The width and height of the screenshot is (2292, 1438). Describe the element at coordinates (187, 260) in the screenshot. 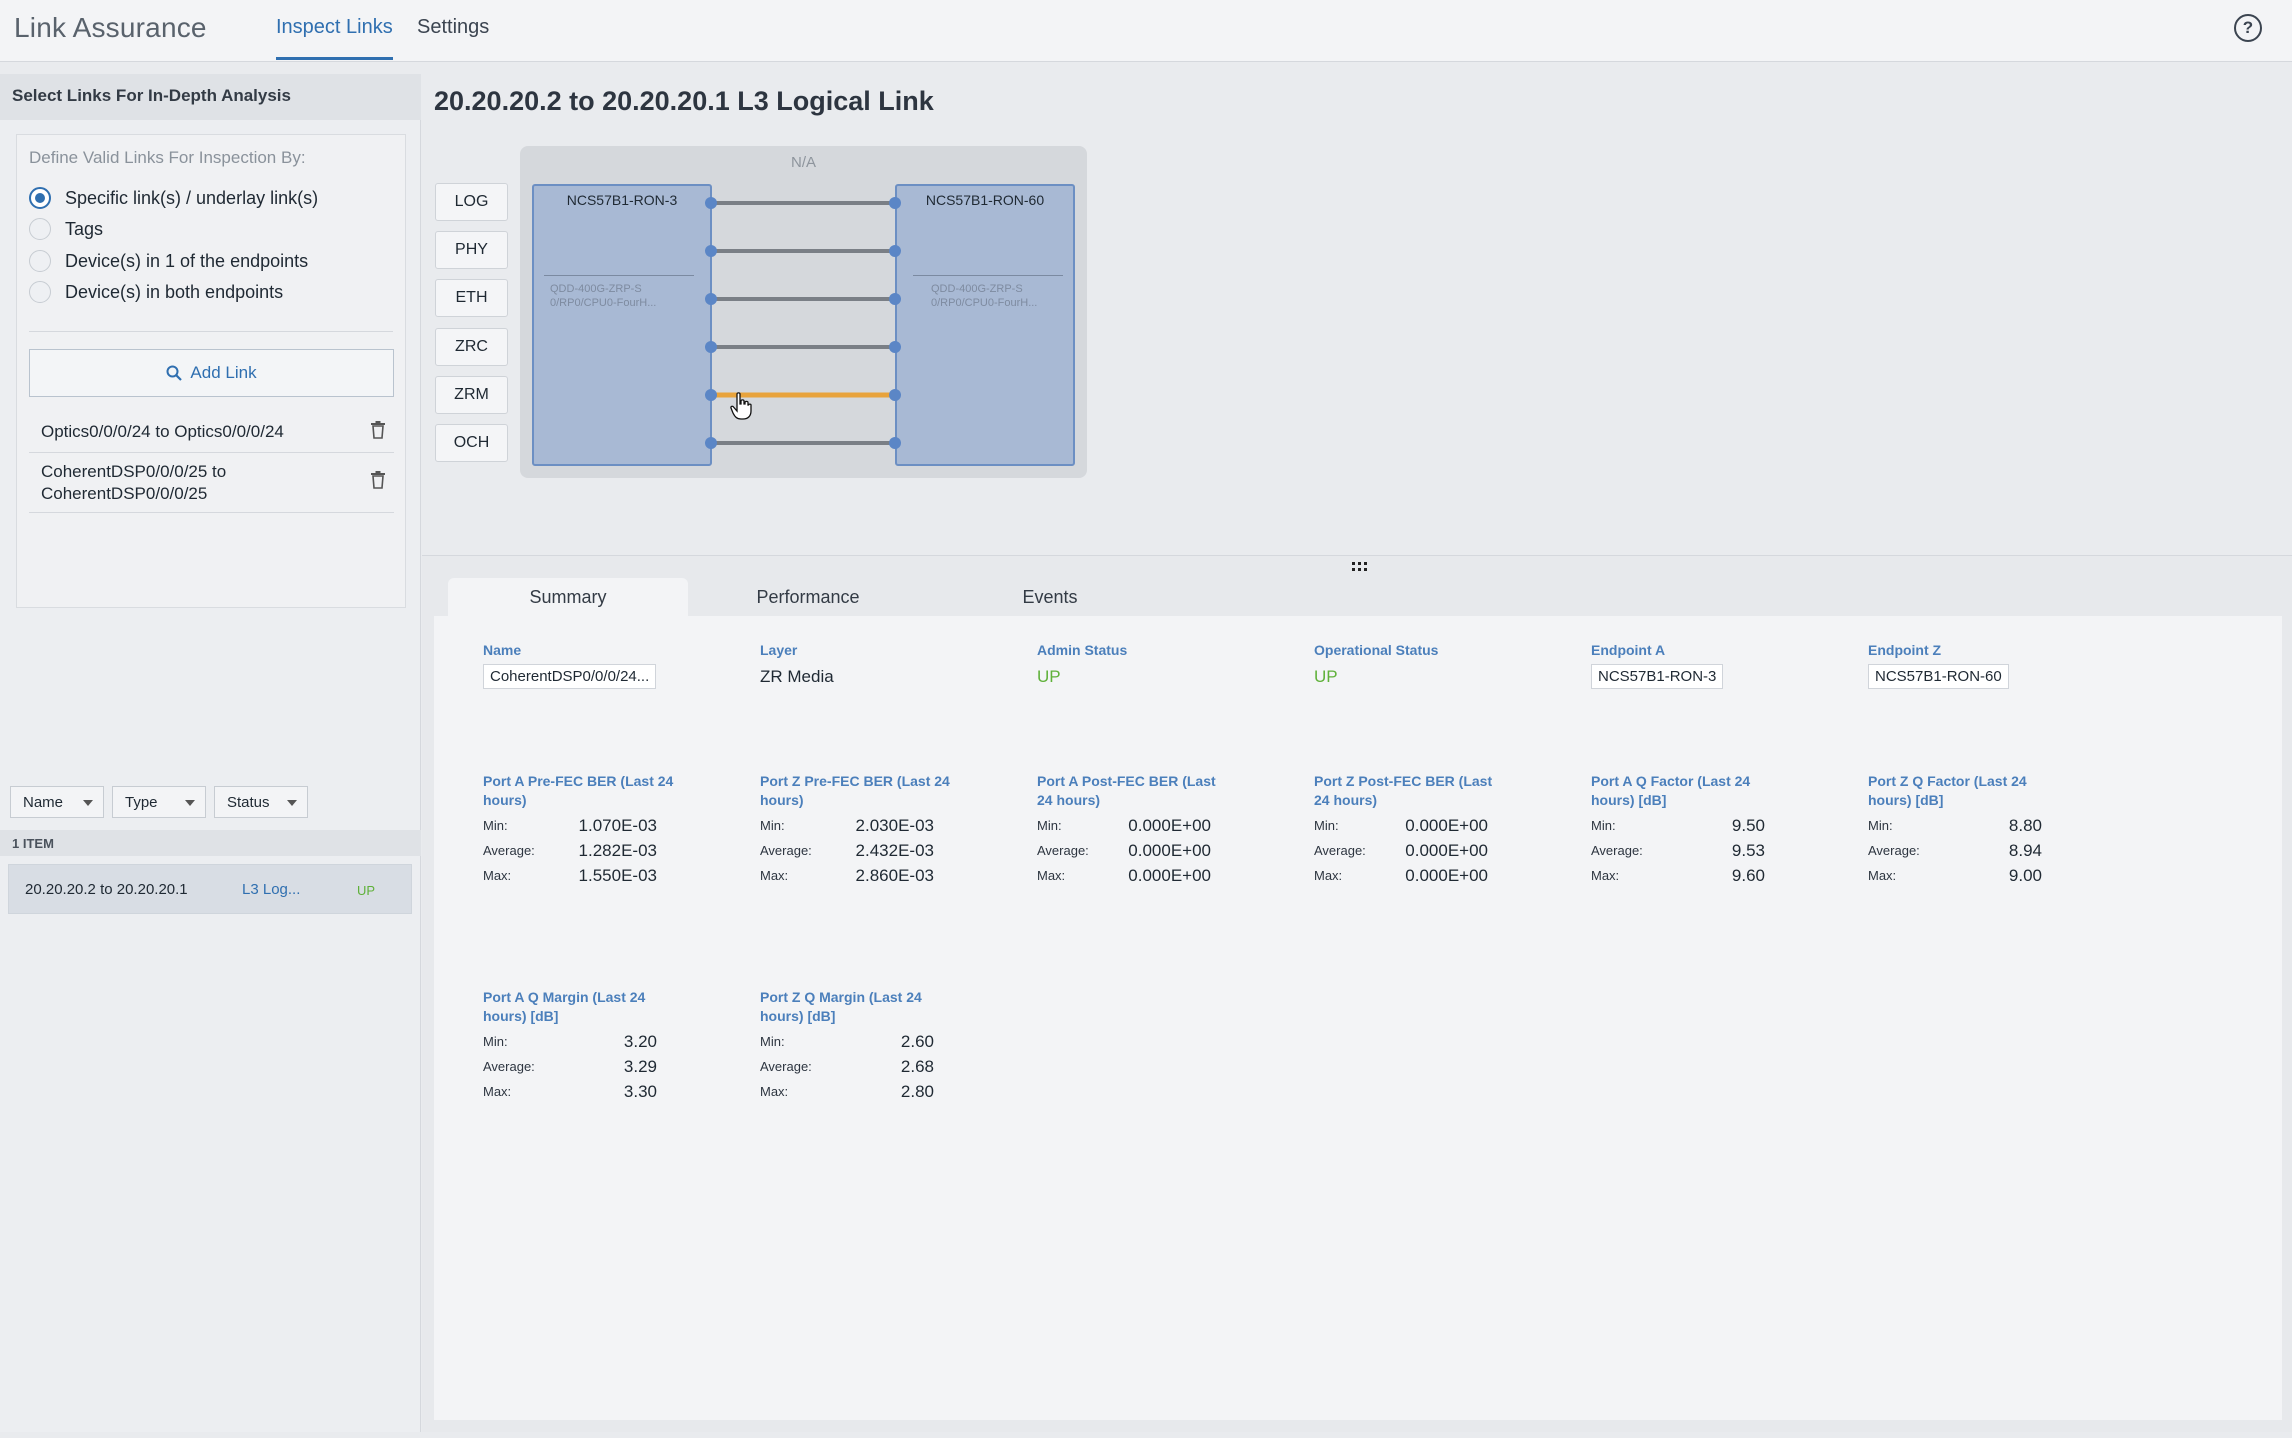

I see `radio-label: Device(s) in 1 of the endpoints` at that location.